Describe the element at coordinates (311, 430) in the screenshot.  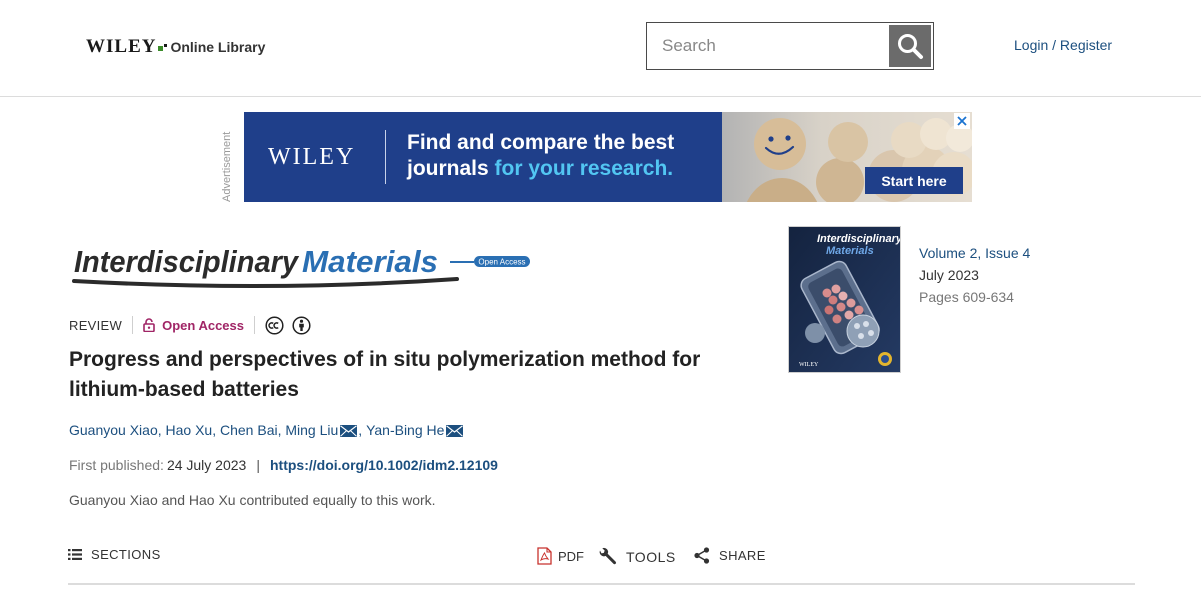
I see `author-link: Ming Liu` at that location.